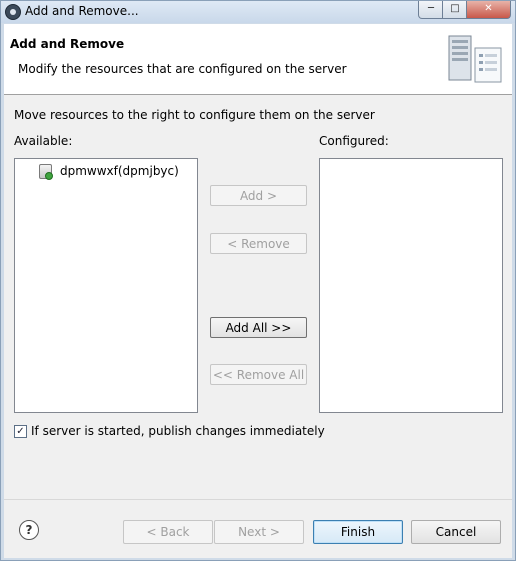  What do you see at coordinates (475, 59) in the screenshot?
I see `server-config-icon` at bounding box center [475, 59].